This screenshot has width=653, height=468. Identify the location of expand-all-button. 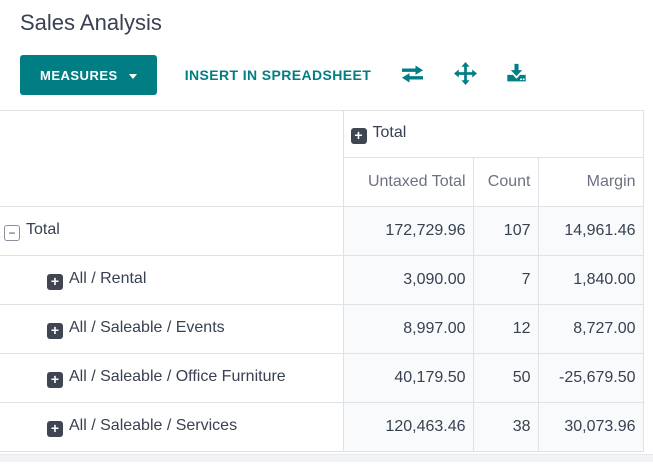
(466, 75).